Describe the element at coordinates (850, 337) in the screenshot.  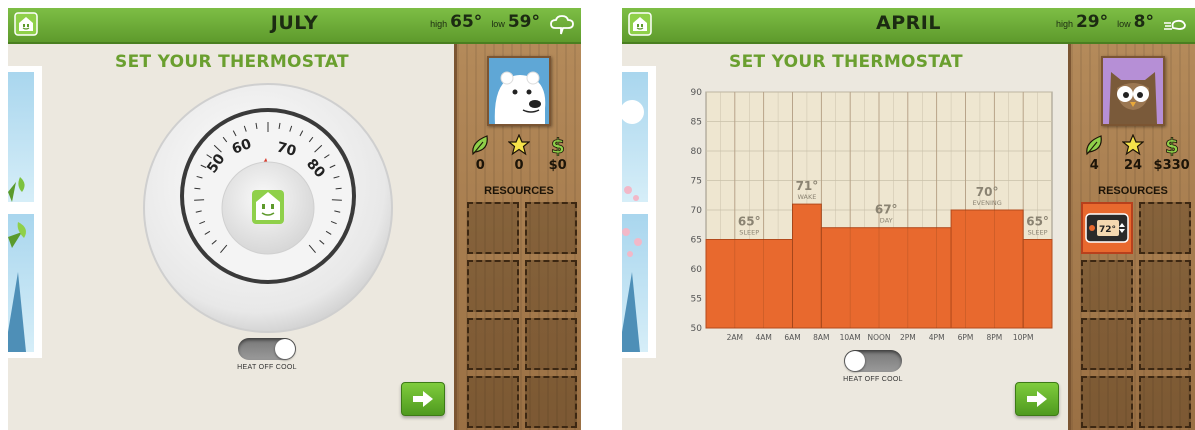
I see `x-tick-label: 10AM` at that location.